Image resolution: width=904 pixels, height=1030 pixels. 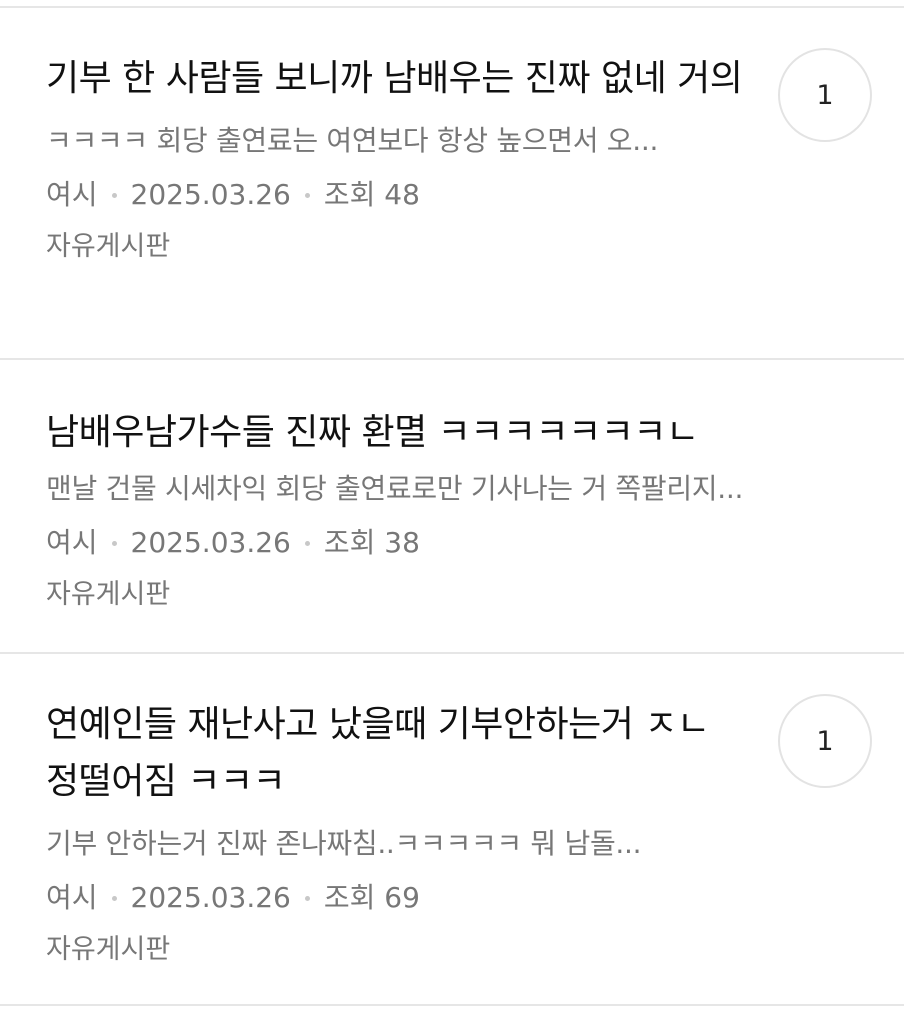 I want to click on post-meta: 여시 2025.03.26 조회 48, so click(x=452, y=195).